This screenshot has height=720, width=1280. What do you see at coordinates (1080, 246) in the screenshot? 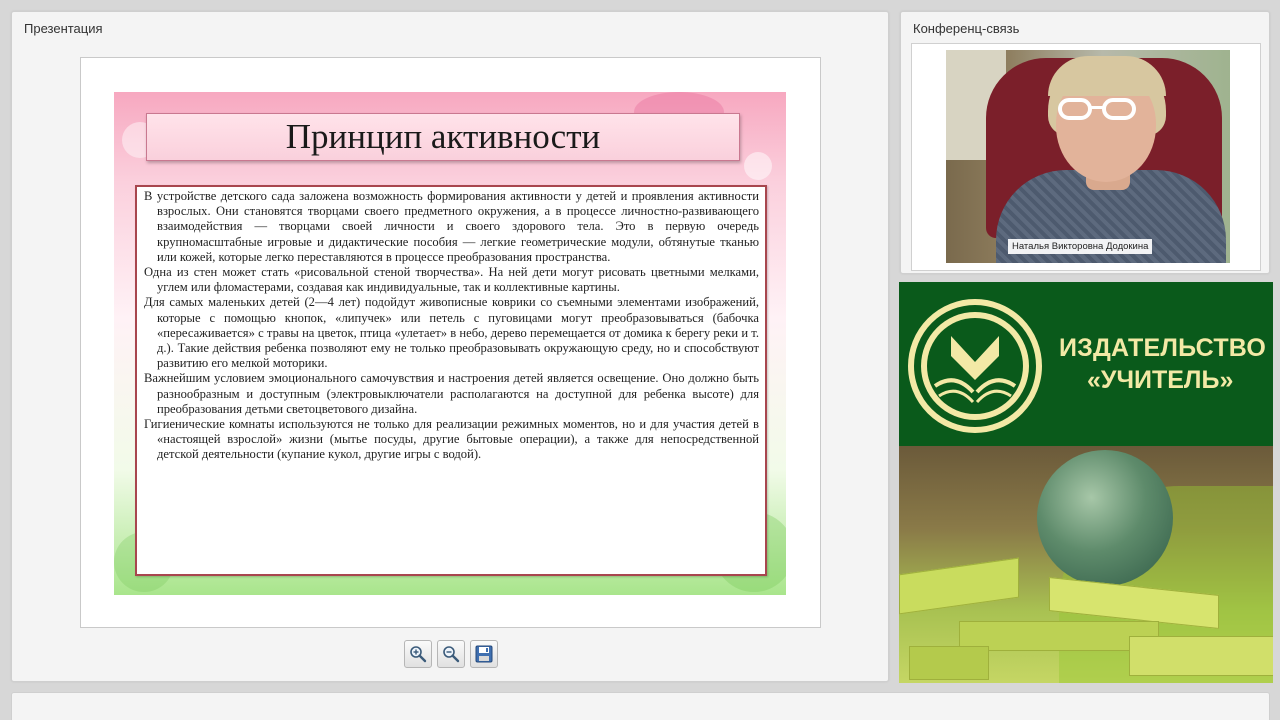
I see `participant-name-label: Наталья Викторовна Додокина` at bounding box center [1080, 246].